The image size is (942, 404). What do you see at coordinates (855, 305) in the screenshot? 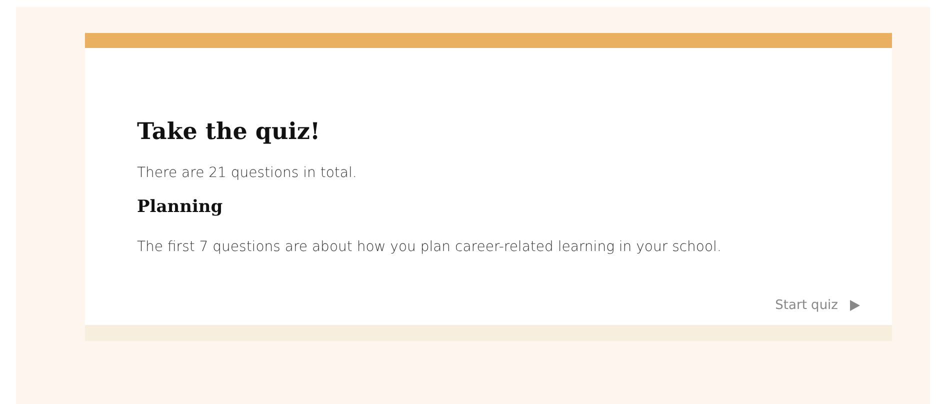
I see `play-icon` at bounding box center [855, 305].